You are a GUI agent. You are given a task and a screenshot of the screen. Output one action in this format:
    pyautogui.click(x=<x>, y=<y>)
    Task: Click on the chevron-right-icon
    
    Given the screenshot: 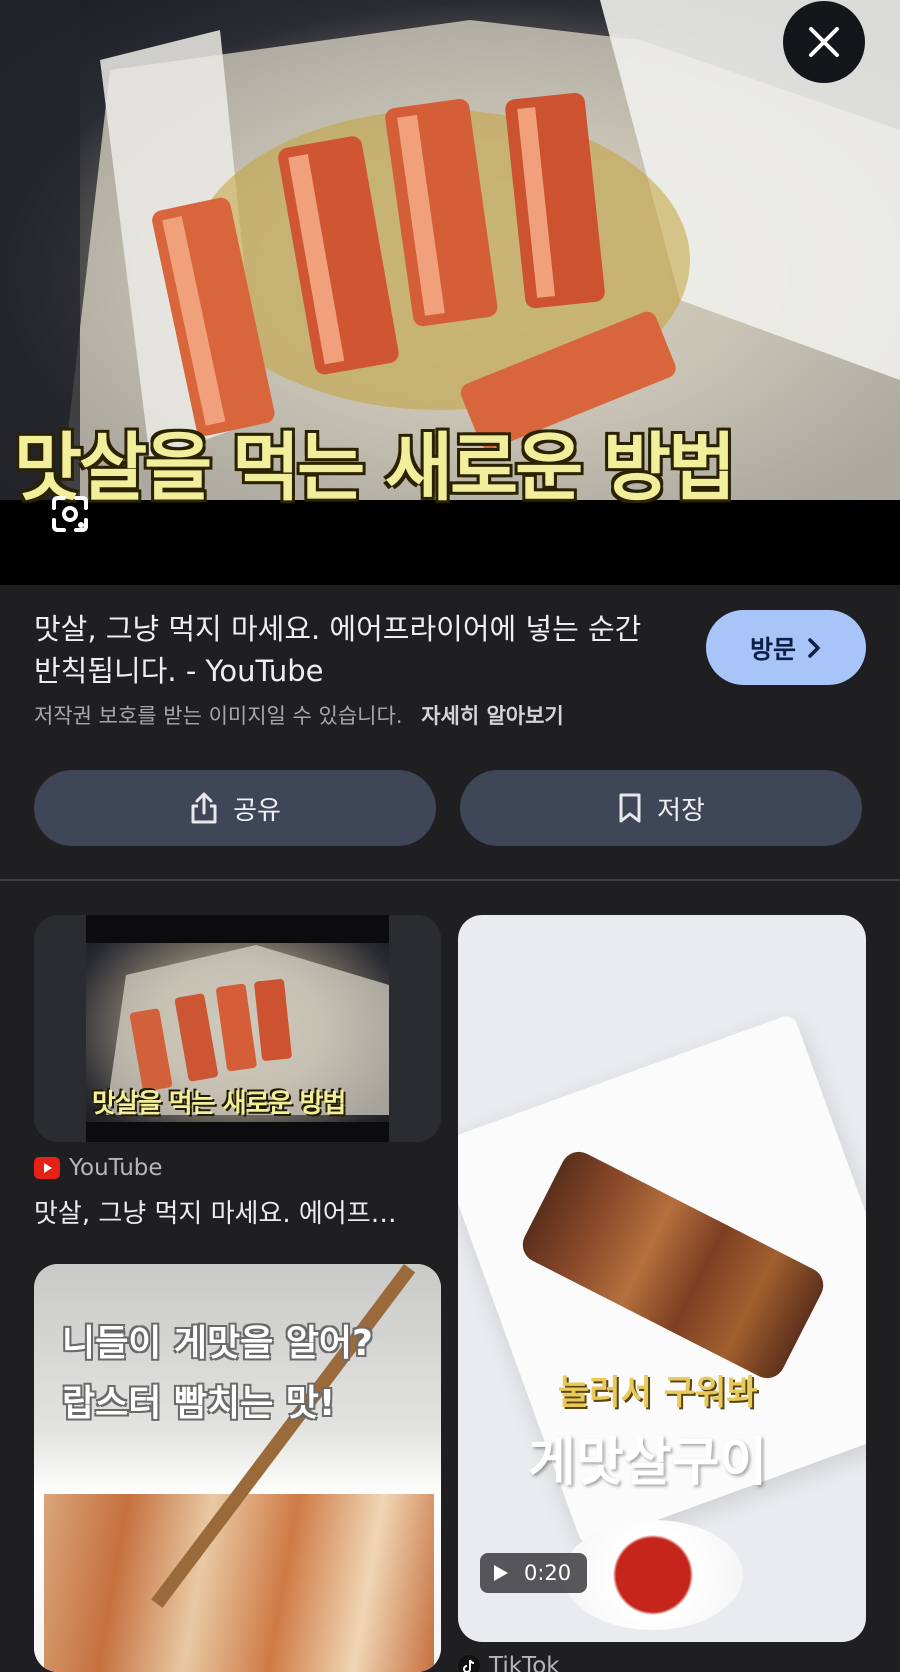 What is the action you would take?
    pyautogui.click(x=814, y=647)
    